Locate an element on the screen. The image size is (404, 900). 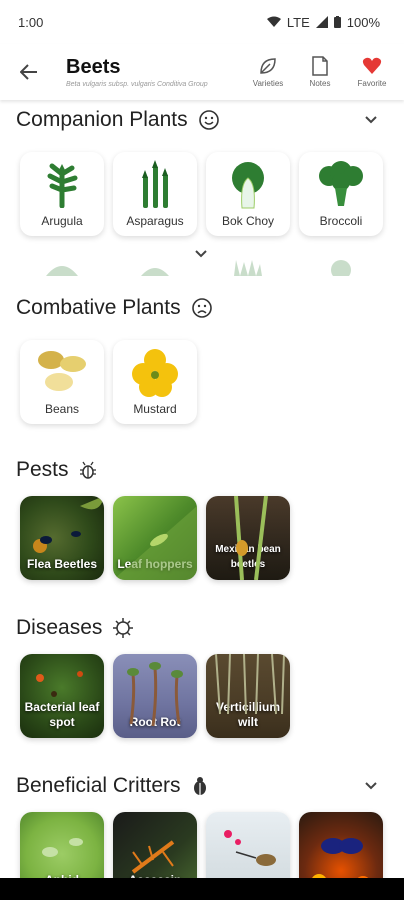
companion-collapse-button is located at coordinates (371, 121).